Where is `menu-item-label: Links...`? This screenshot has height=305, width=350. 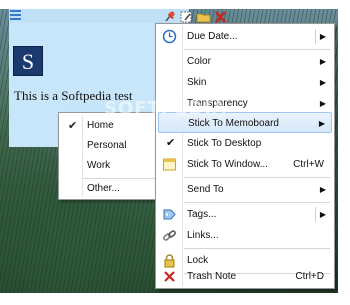 menu-item-label: Links... is located at coordinates (203, 235).